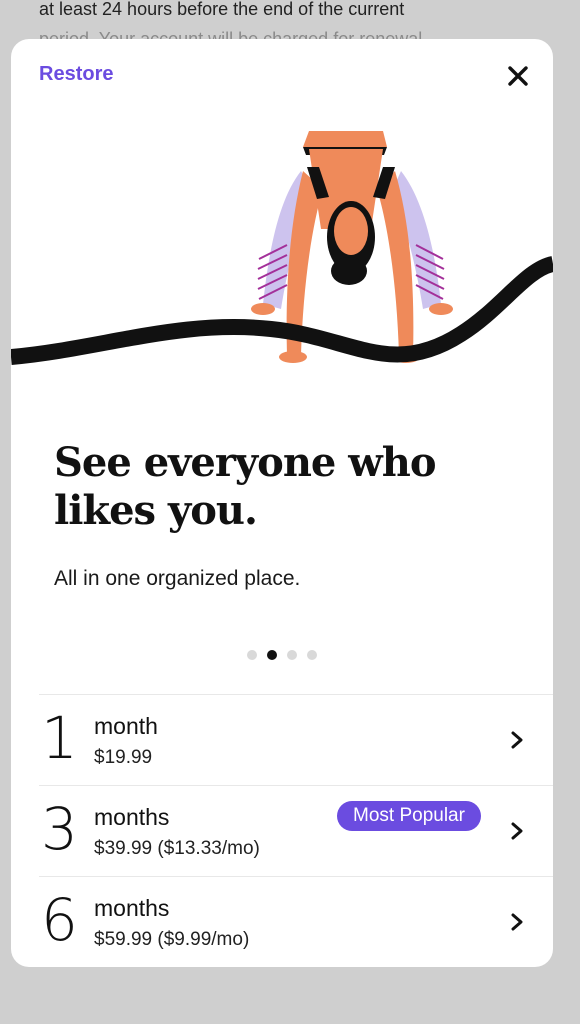 This screenshot has width=580, height=1024. Describe the element at coordinates (279, 487) in the screenshot. I see `page-title: See everyone who likes you.` at that location.